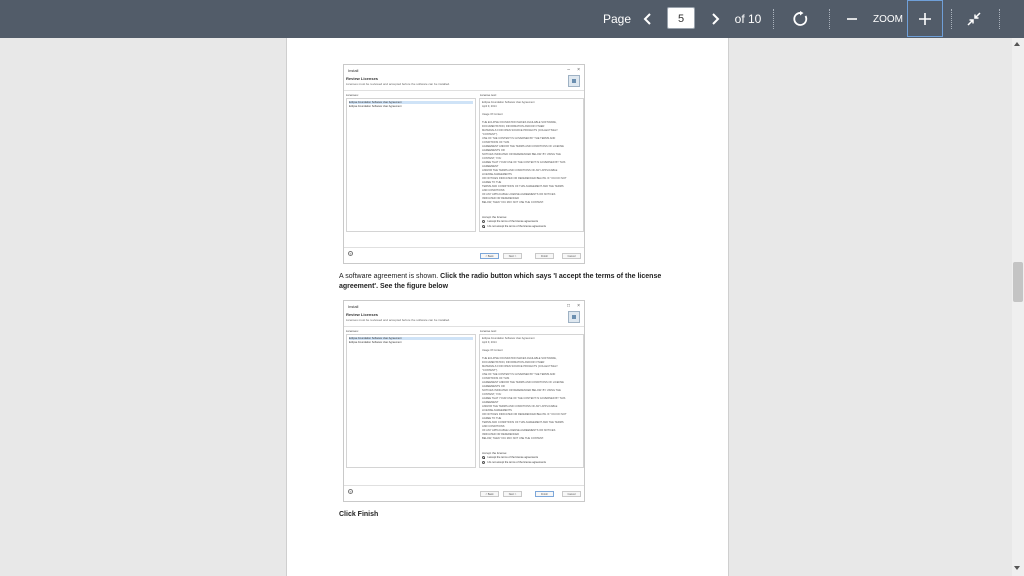 This screenshot has width=1024, height=576. I want to click on close-icon: ×, so click(578, 70).